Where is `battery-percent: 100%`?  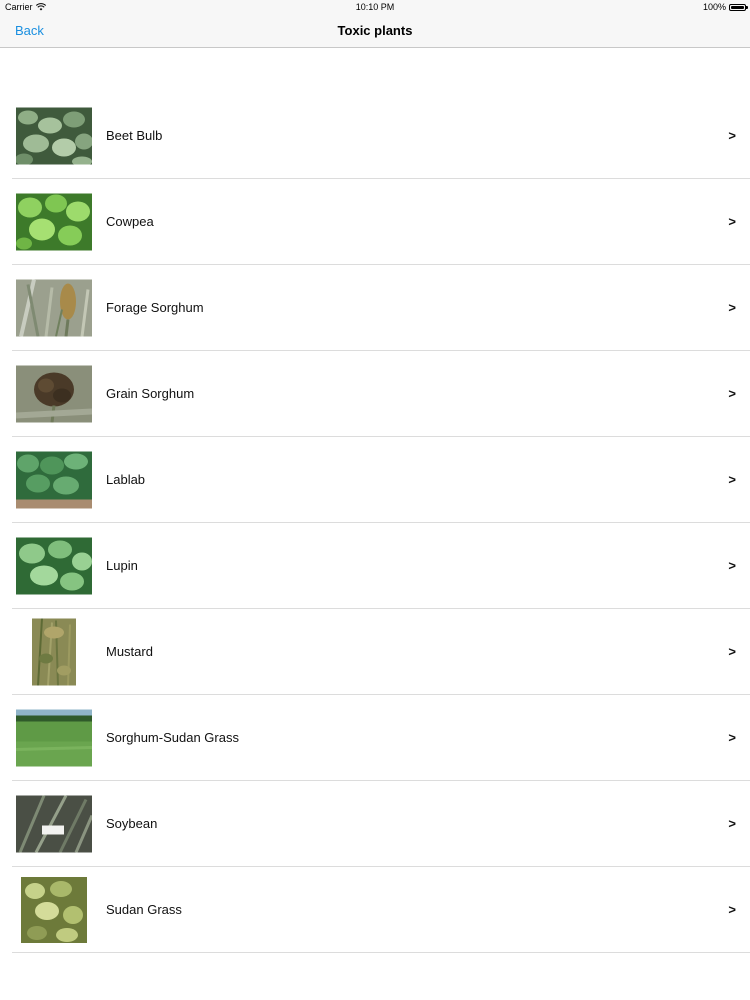
battery-percent: 100% is located at coordinates (714, 7).